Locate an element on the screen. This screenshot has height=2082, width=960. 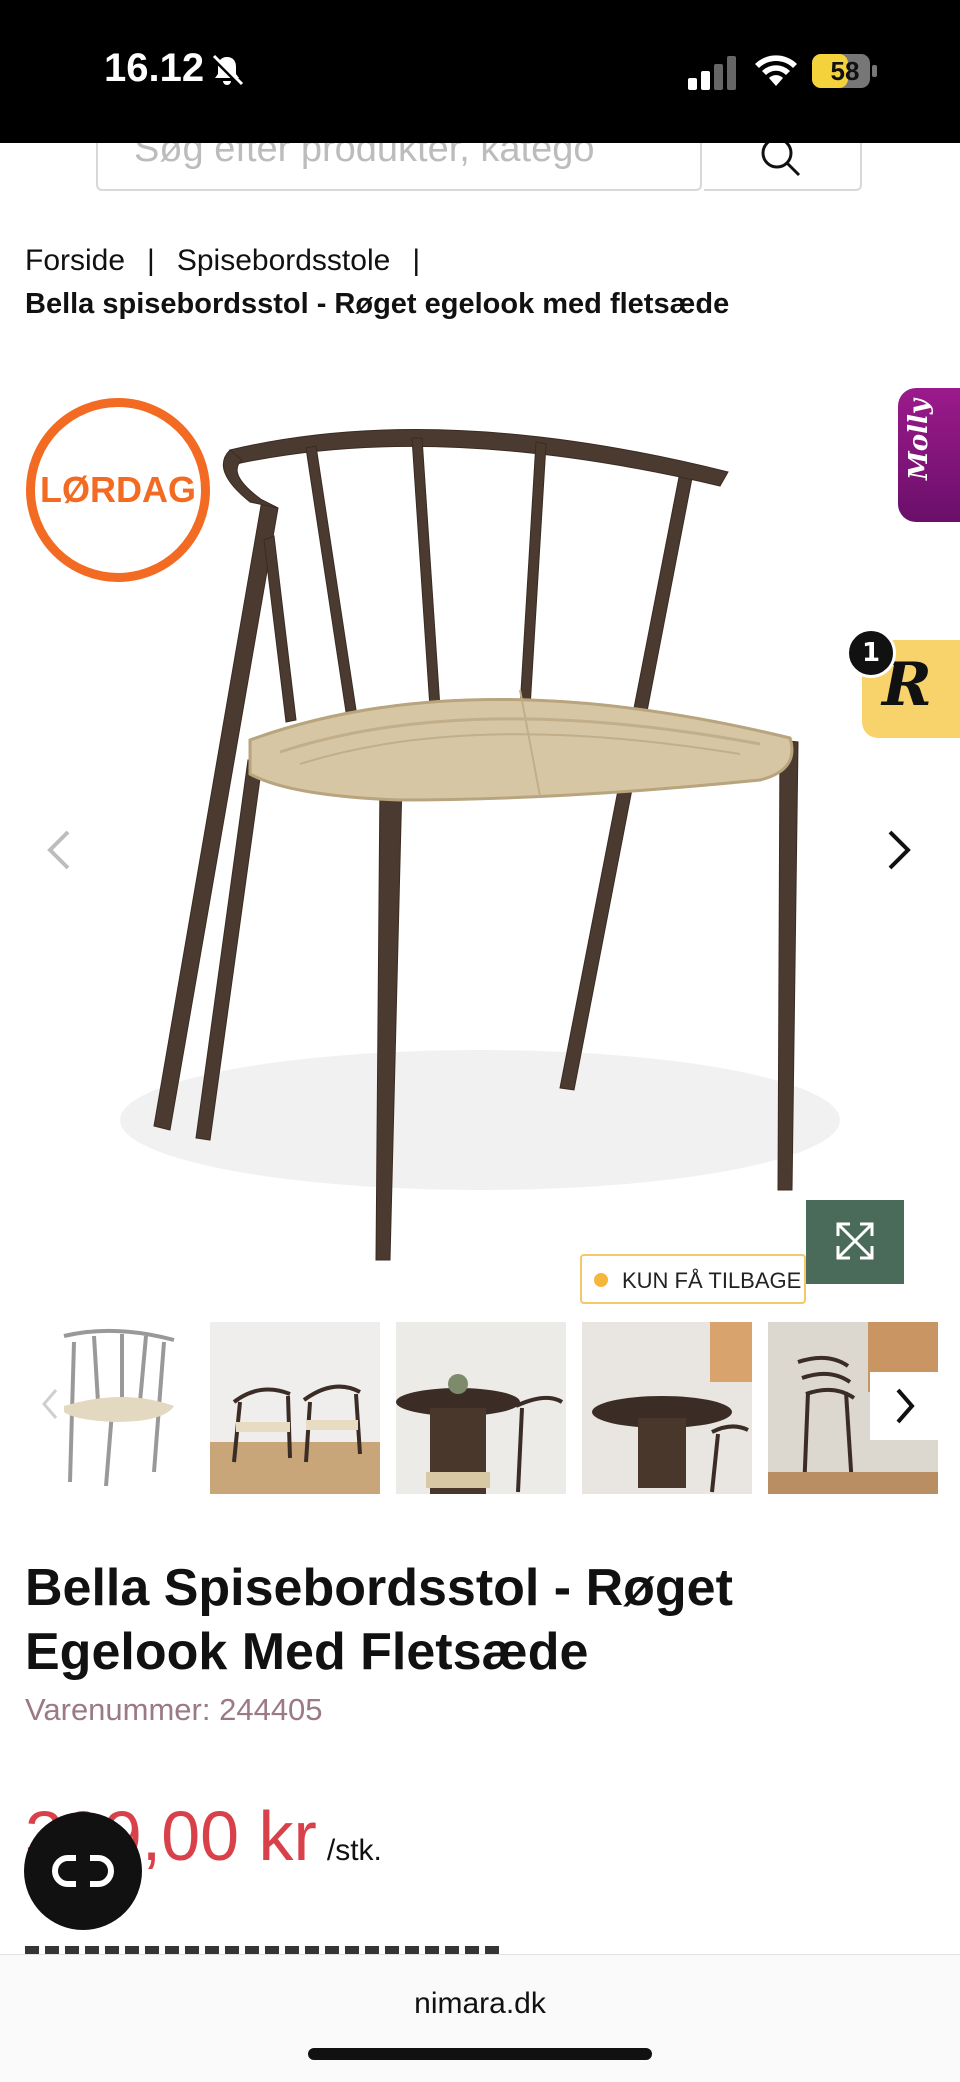
status-time: 16.12 is located at coordinates (154, 68).